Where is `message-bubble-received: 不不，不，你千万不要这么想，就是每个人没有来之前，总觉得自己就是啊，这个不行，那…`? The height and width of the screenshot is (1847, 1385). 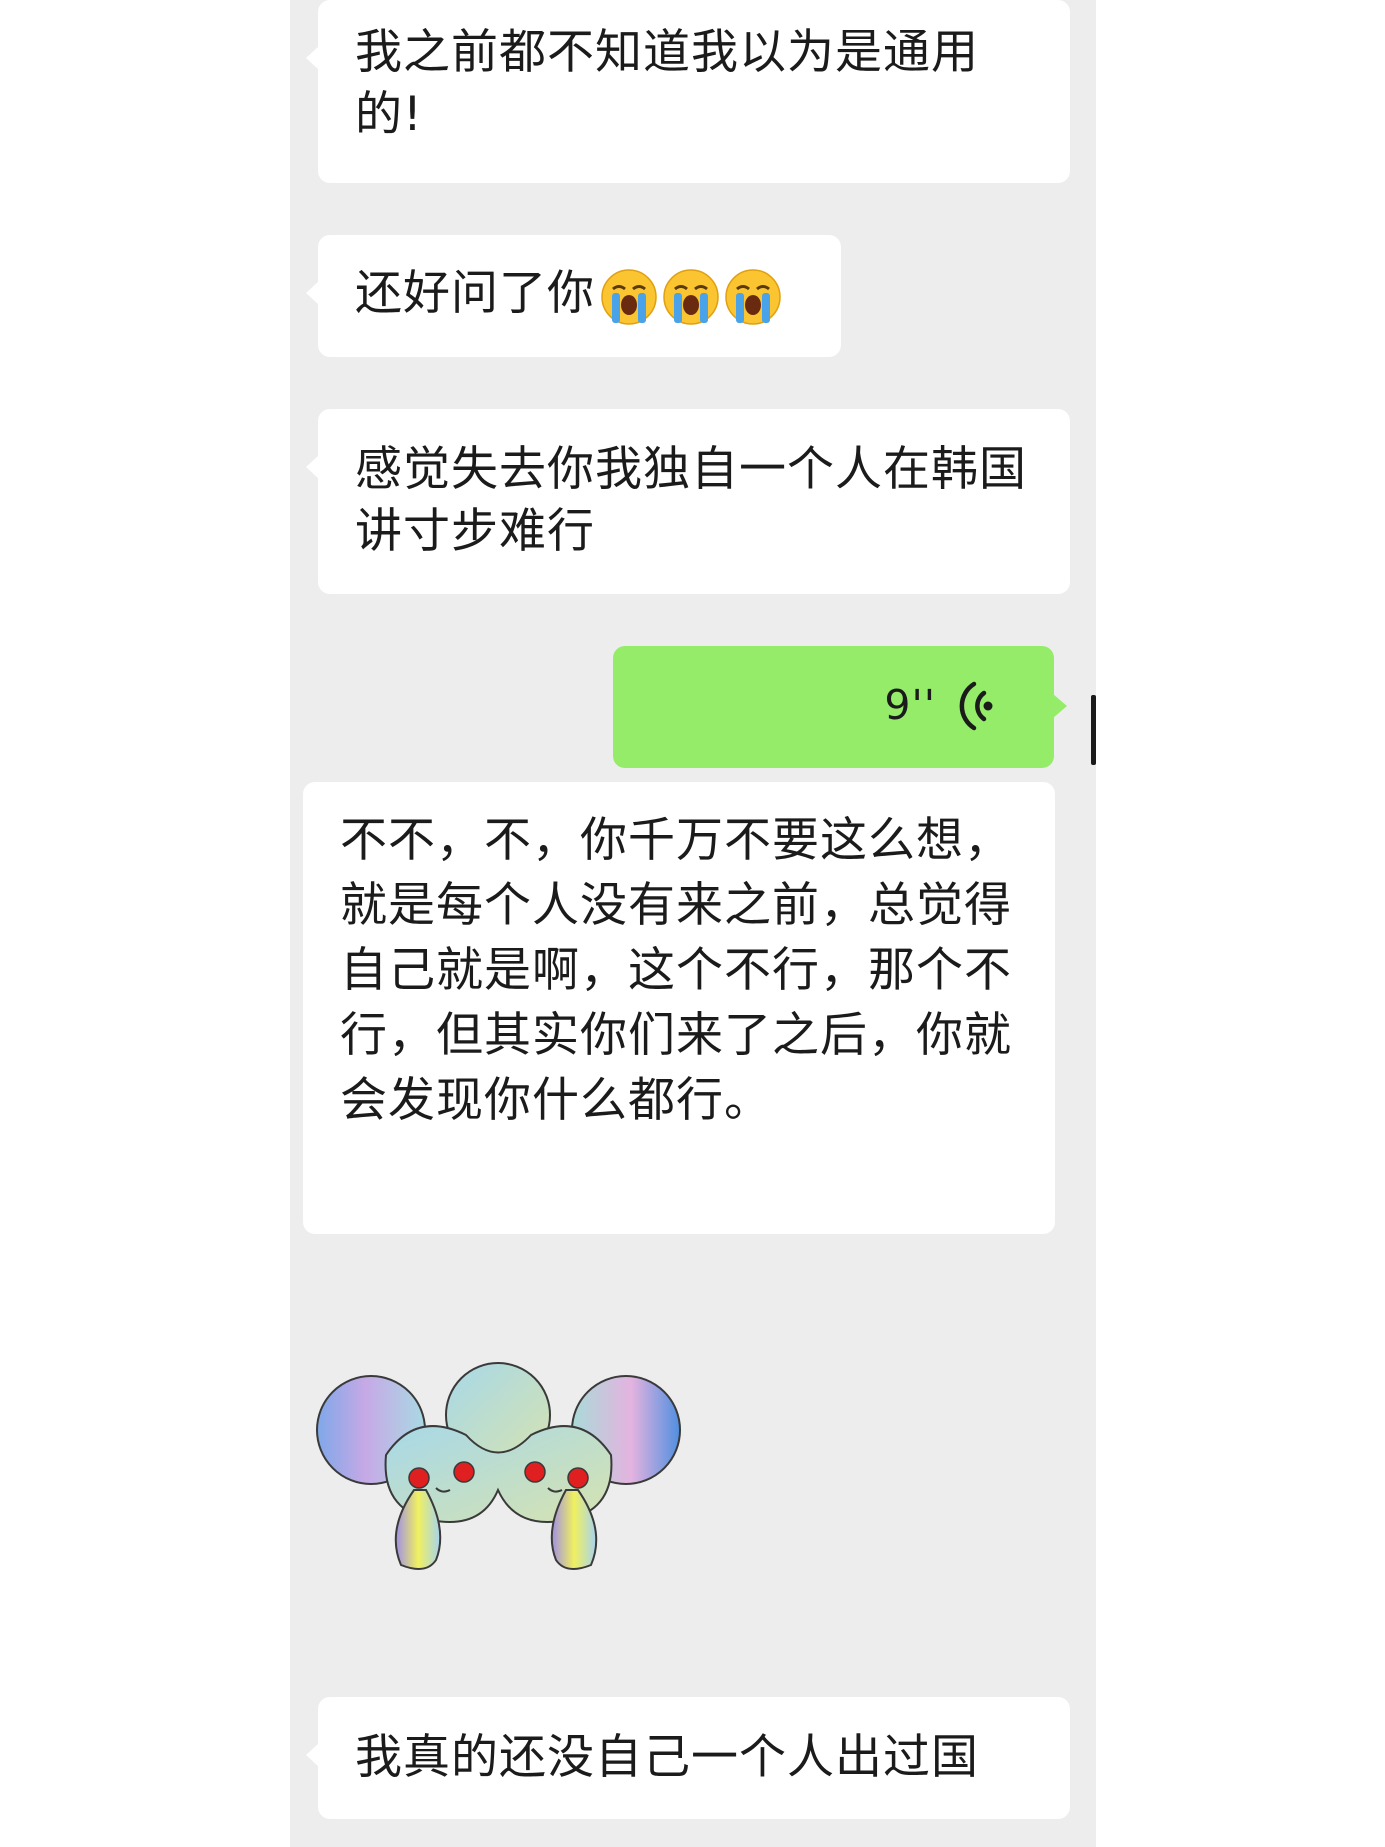
message-bubble-received: 不不，不，你千万不要这么想，就是每个人没有来之前，总觉得自己就是啊，这个不行，那… is located at coordinates (679, 1008).